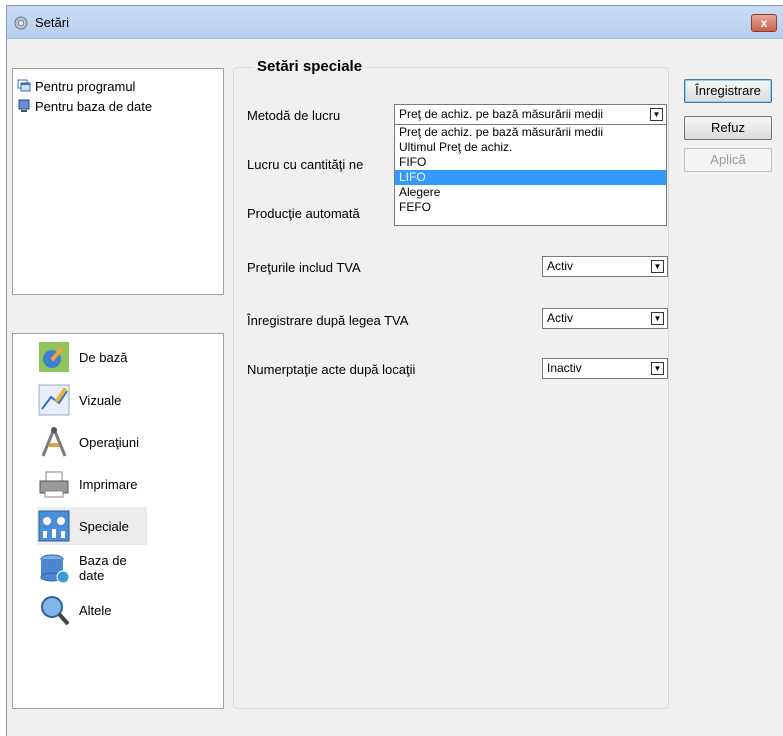  I want to click on settings-scope-tree: Pentru programul Pentru baza de date, so click(118, 181).